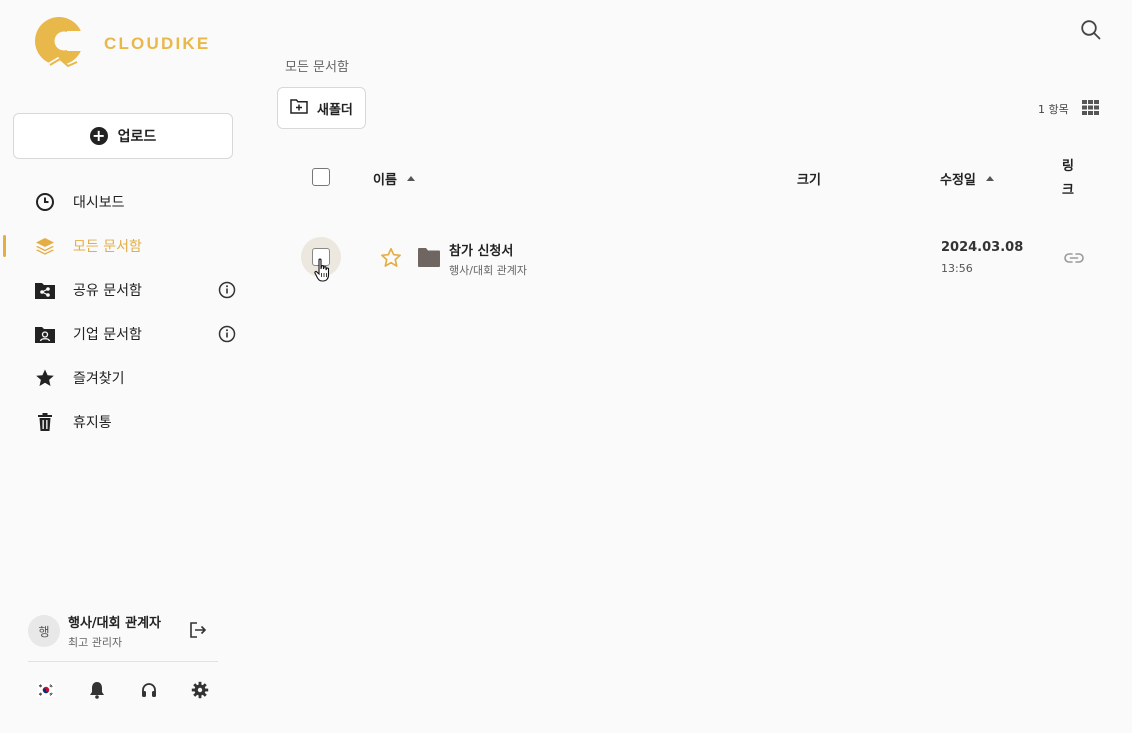  What do you see at coordinates (149, 690) in the screenshot?
I see `headset-icon` at bounding box center [149, 690].